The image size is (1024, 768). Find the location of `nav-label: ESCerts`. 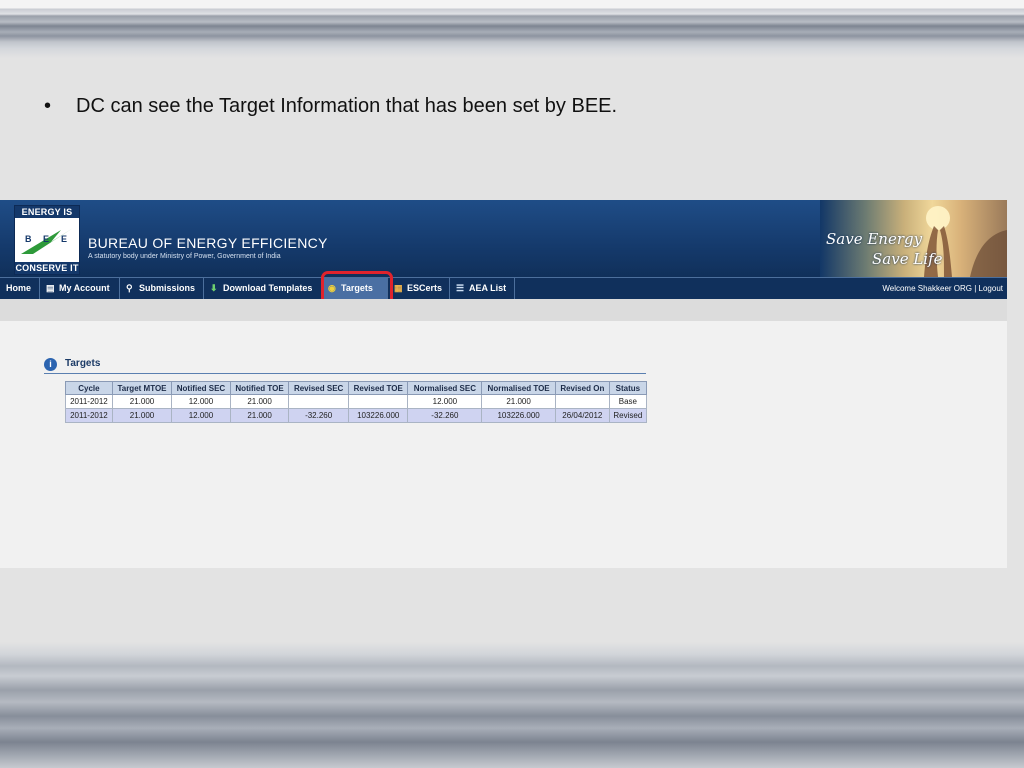

nav-label: ESCerts is located at coordinates (425, 288).